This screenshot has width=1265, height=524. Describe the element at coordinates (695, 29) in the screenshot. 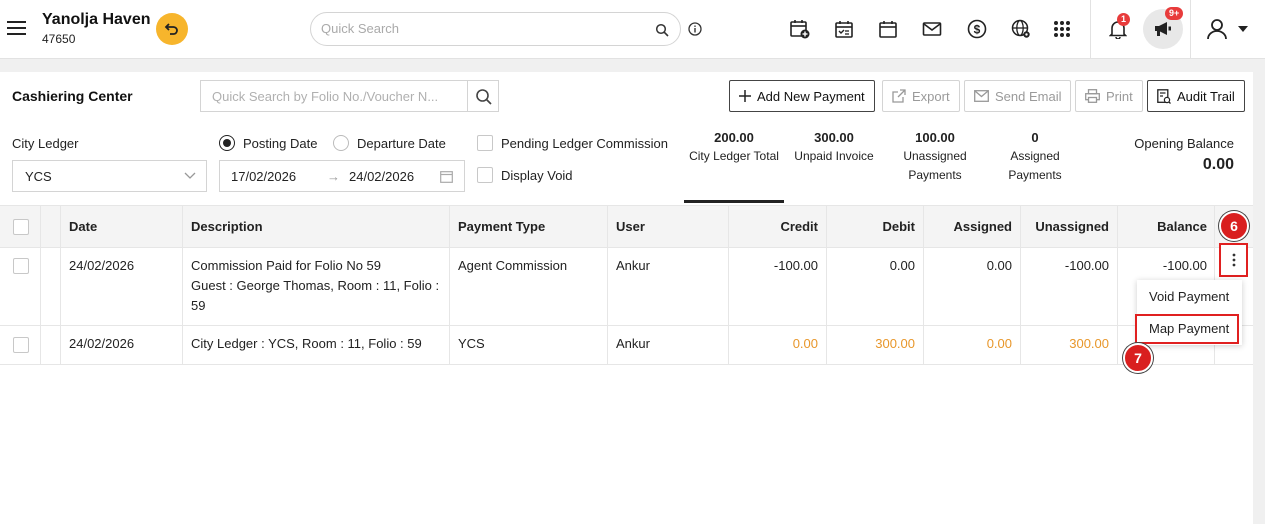

I see `info-icon` at that location.